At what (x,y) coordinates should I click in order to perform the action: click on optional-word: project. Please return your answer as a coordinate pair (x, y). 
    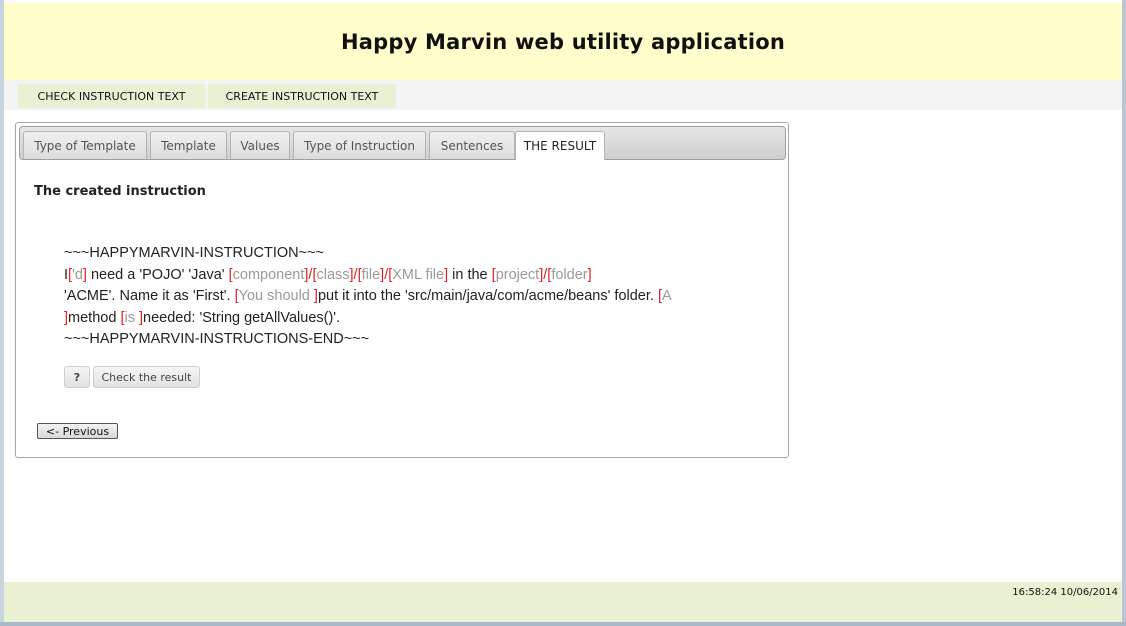
    Looking at the image, I should click on (517, 274).